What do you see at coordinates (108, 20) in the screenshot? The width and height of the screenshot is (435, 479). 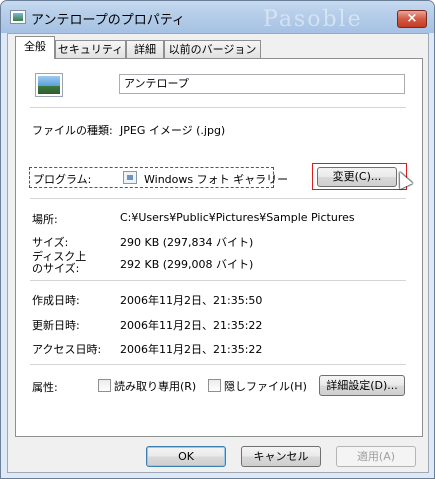 I see `window-title: アンテロープのプロパティ` at bounding box center [108, 20].